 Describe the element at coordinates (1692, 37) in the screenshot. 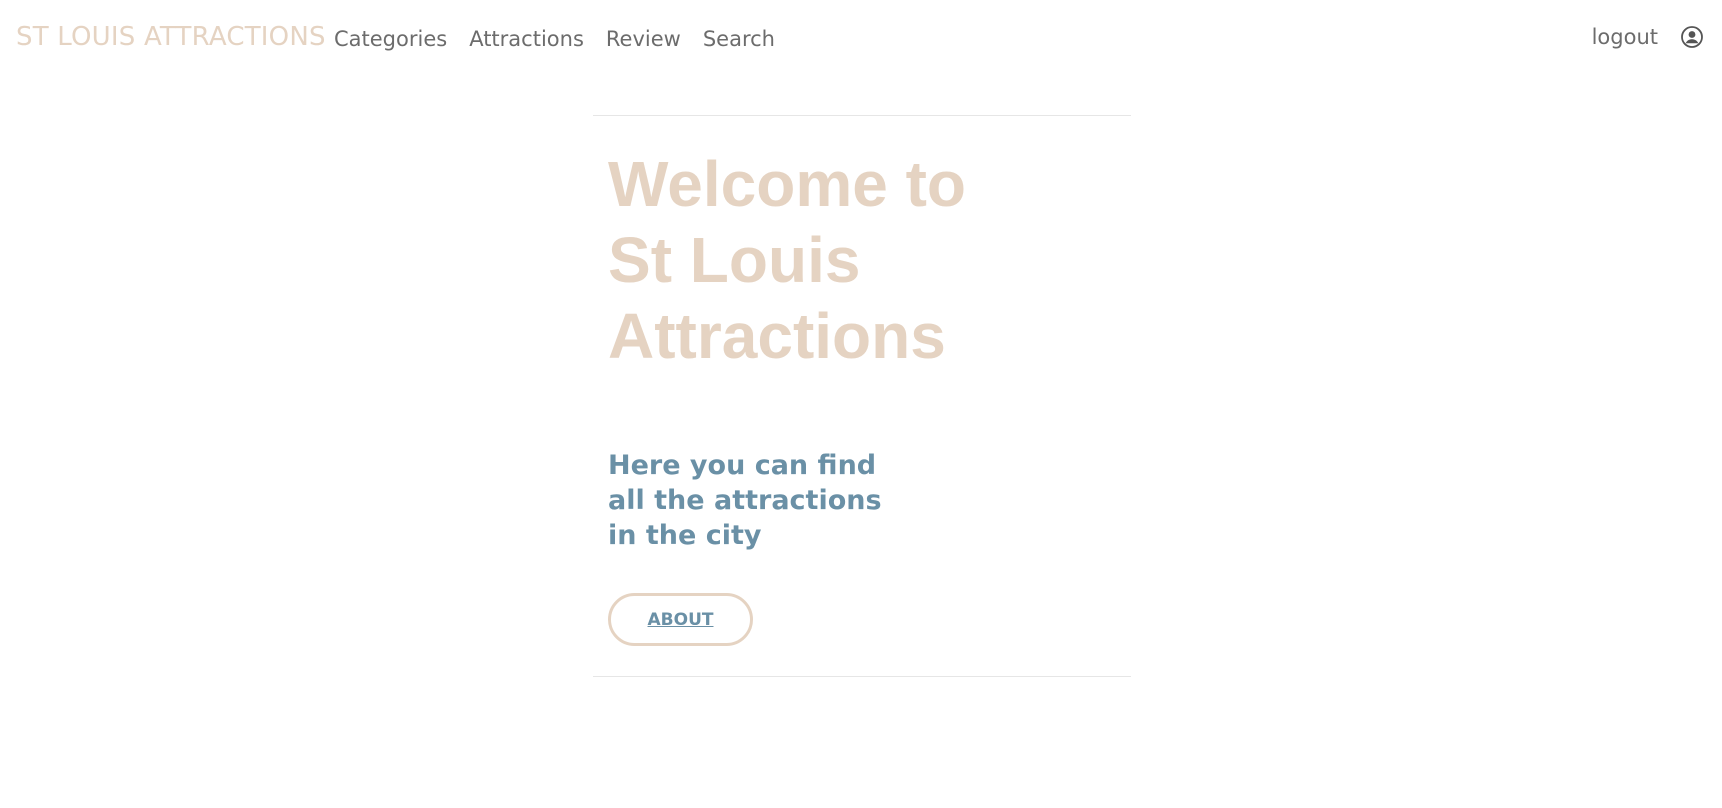

I see `user-circle-icon` at that location.